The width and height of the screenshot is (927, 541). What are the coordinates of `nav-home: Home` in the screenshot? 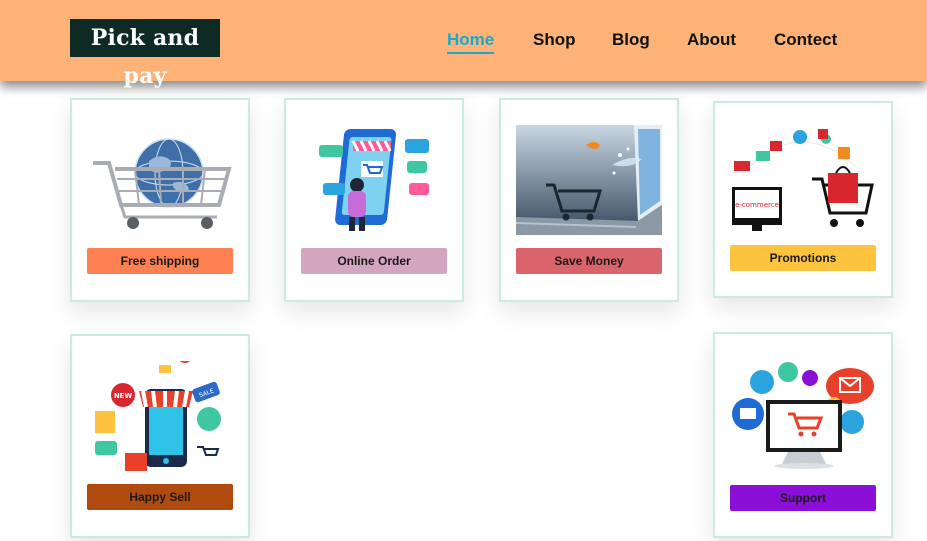 It's located at (471, 42).